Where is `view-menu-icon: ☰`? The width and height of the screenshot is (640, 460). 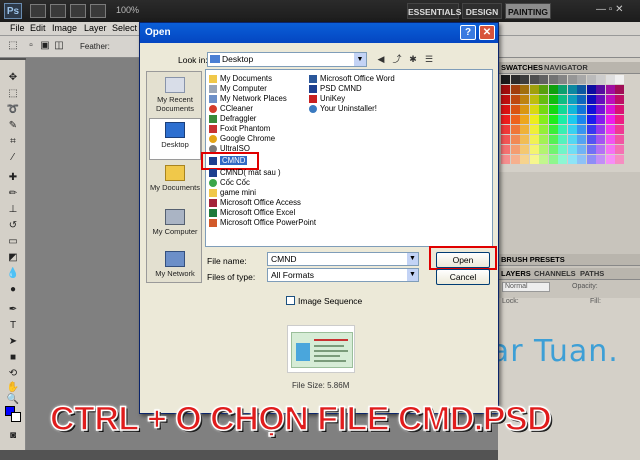
view-menu-icon: ☰ is located at coordinates (429, 59).